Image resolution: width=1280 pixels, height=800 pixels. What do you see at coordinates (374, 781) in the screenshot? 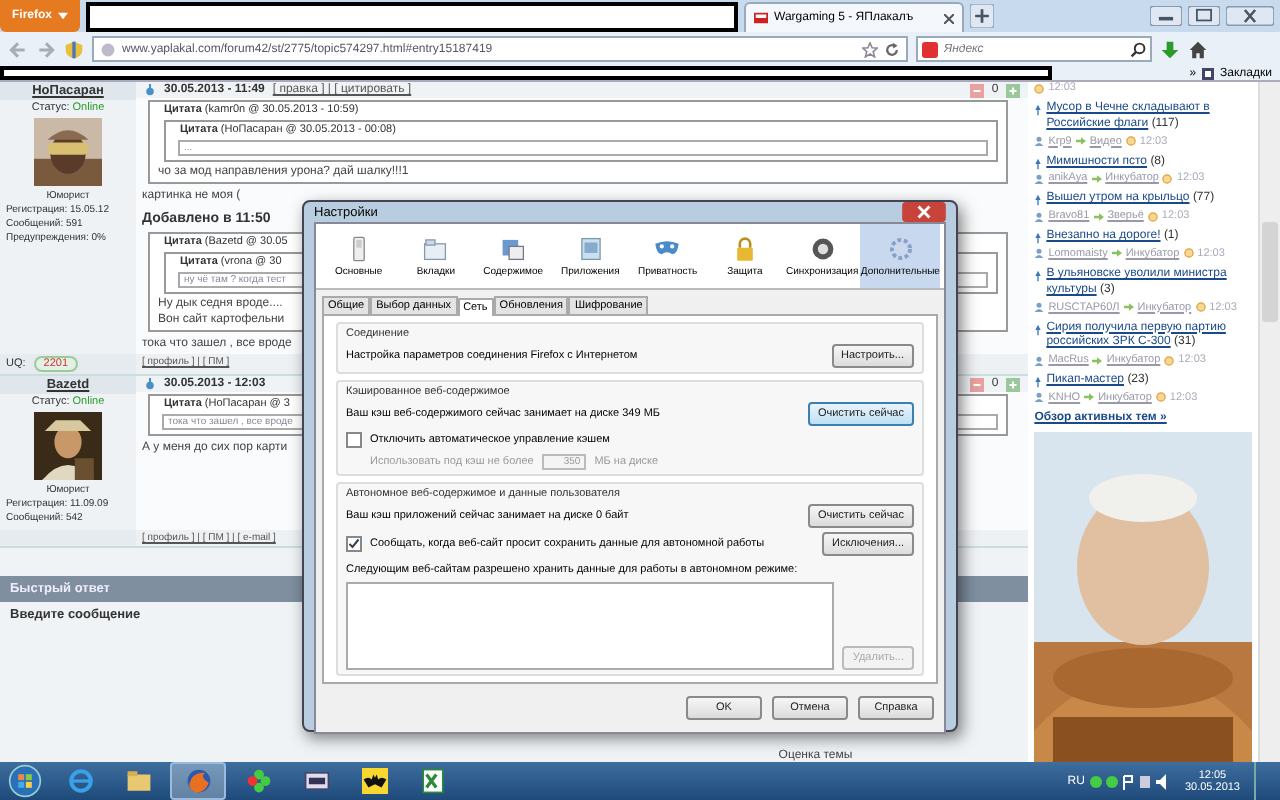
I see `bat-icon` at bounding box center [374, 781].